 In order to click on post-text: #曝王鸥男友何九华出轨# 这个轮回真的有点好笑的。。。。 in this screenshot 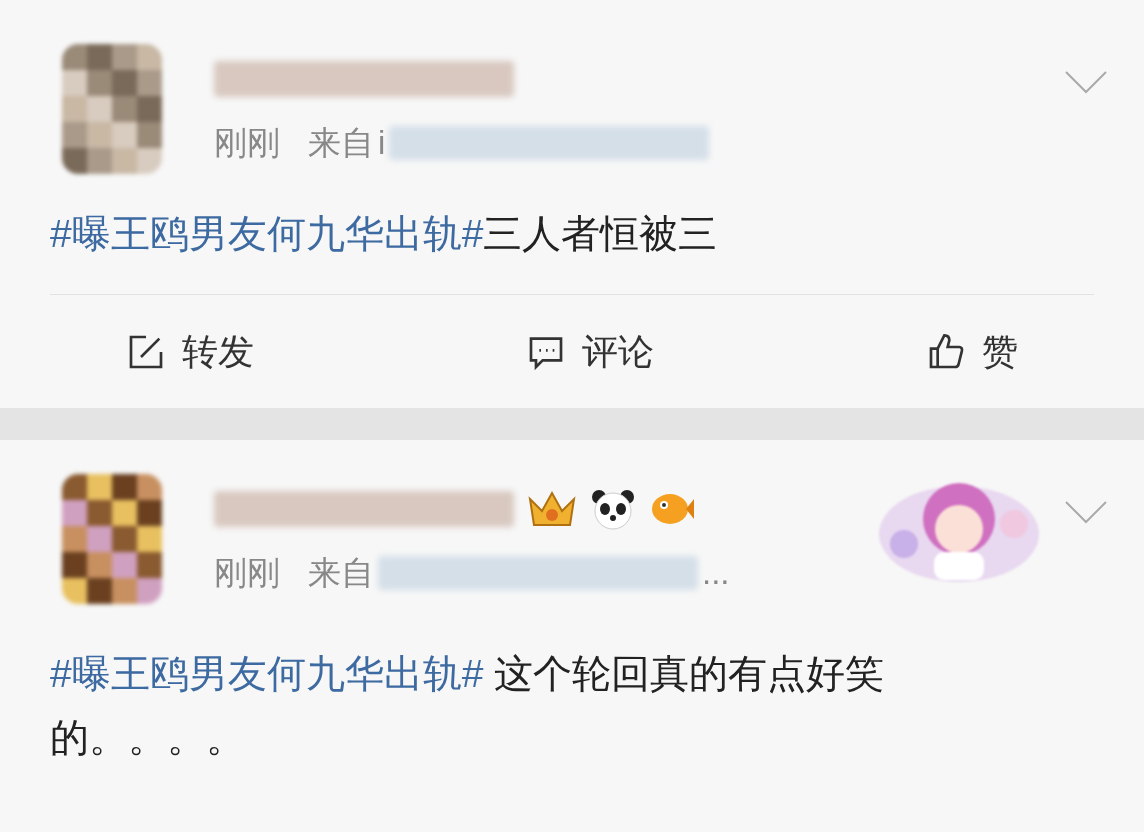, I will do `click(467, 706)`.